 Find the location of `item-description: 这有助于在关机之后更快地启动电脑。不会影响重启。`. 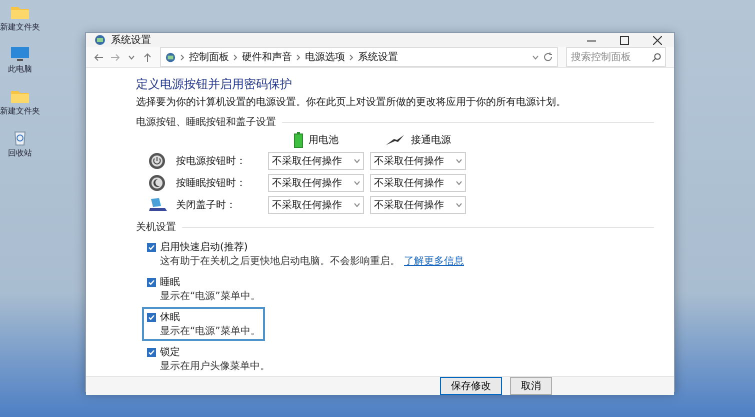

item-description: 这有助于在关机之后更快地启动电脑。不会影响重启。 is located at coordinates (280, 261).